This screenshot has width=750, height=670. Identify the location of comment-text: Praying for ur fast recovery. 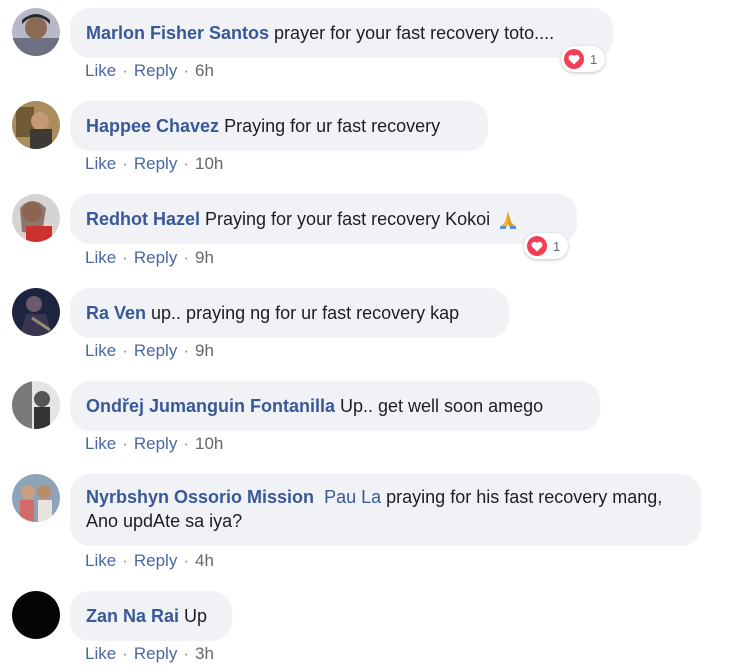
(332, 126).